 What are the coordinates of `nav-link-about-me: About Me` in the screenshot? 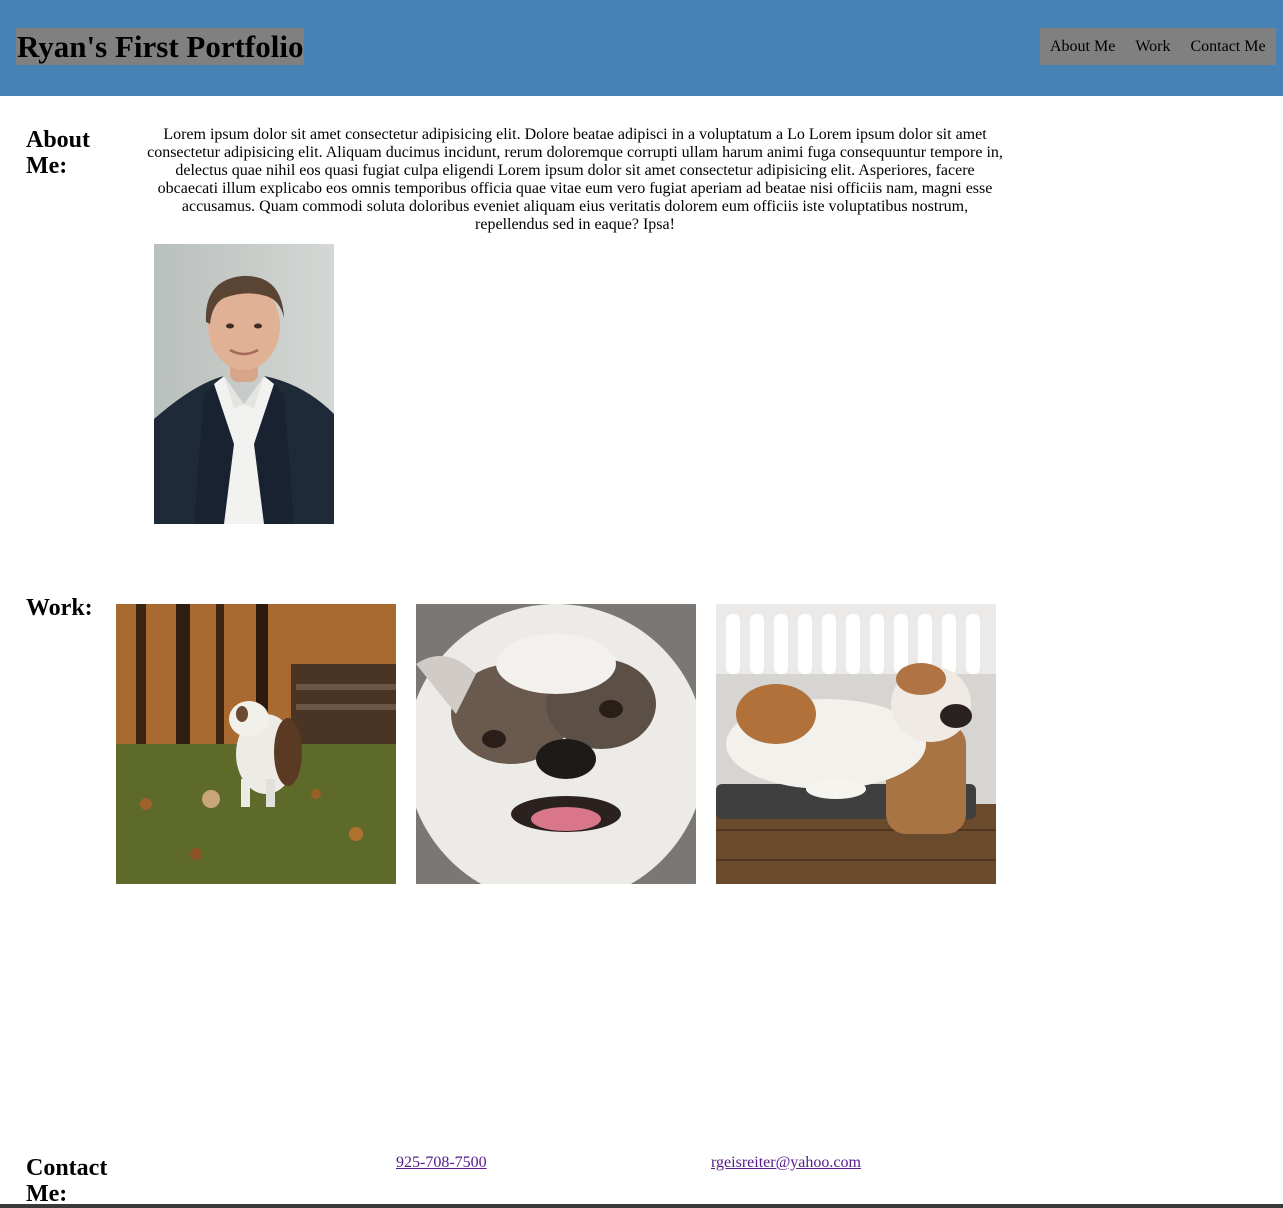 It's located at (1082, 47).